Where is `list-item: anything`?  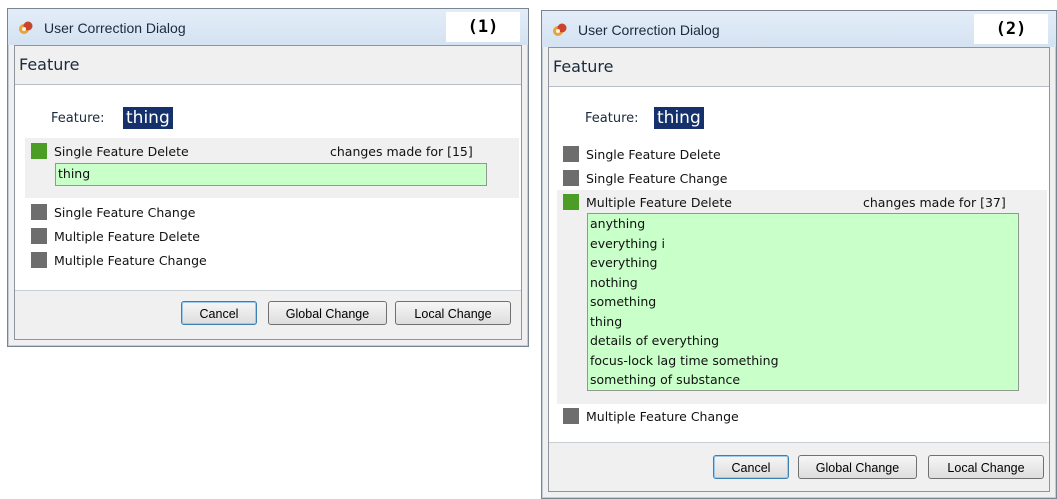
list-item: anything is located at coordinates (803, 224).